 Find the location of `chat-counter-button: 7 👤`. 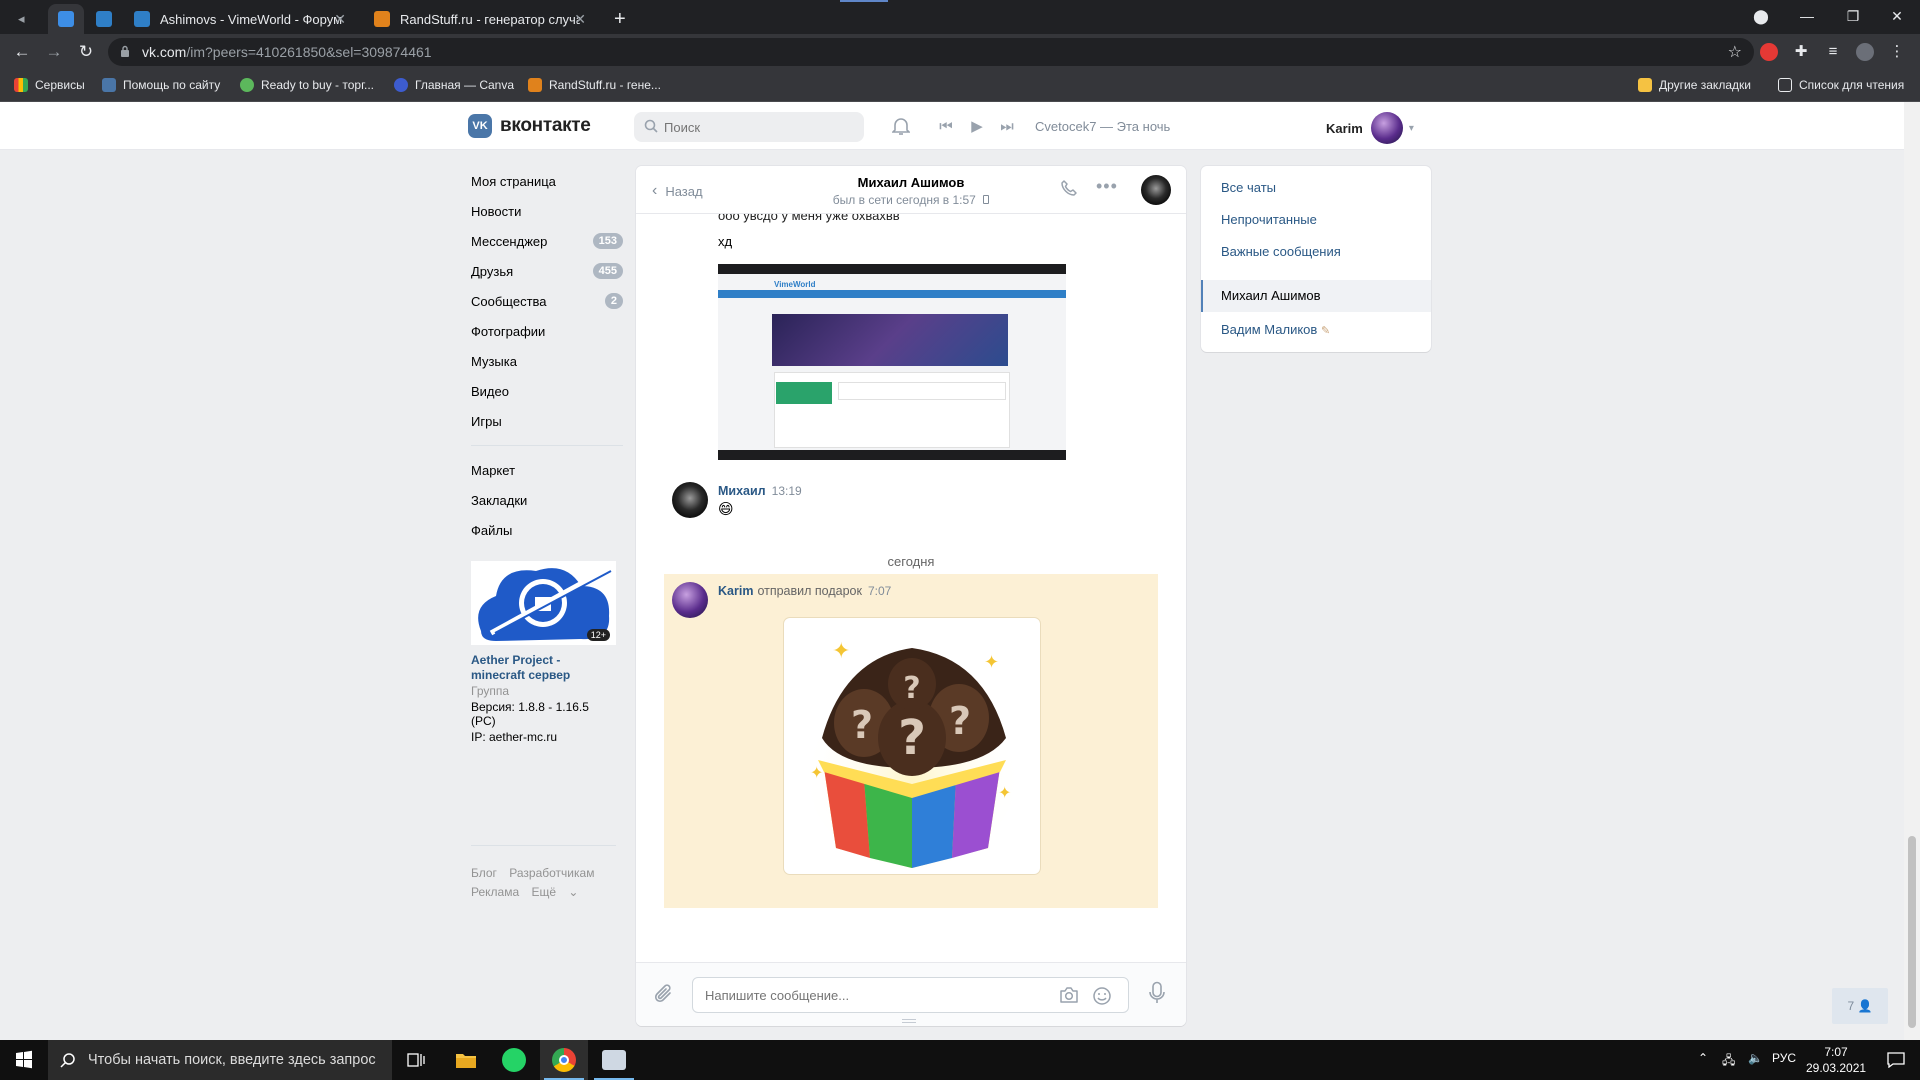

chat-counter-button: 7 👤 is located at coordinates (1860, 1006).